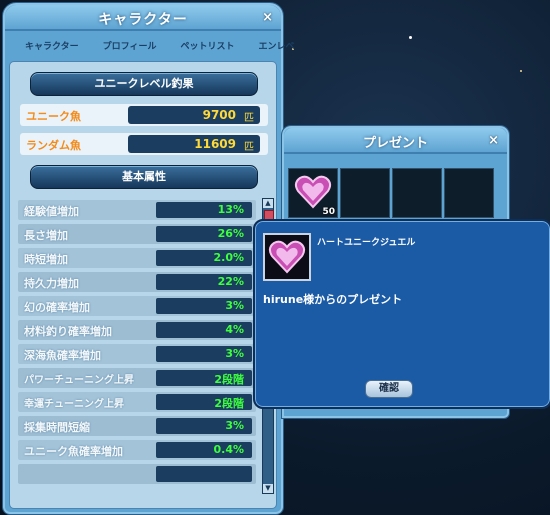  I want to click on attribute-label: ユニーク魚確率増加, so click(73, 451).